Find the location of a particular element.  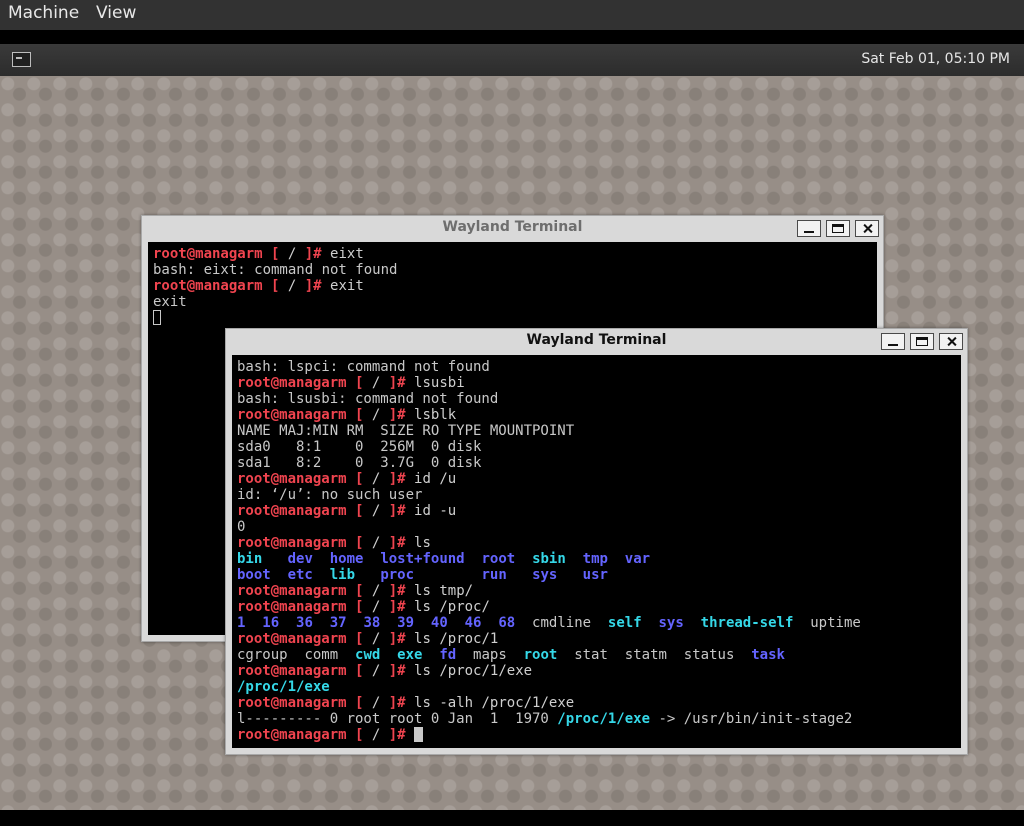

output-text: 0 is located at coordinates (241, 527).